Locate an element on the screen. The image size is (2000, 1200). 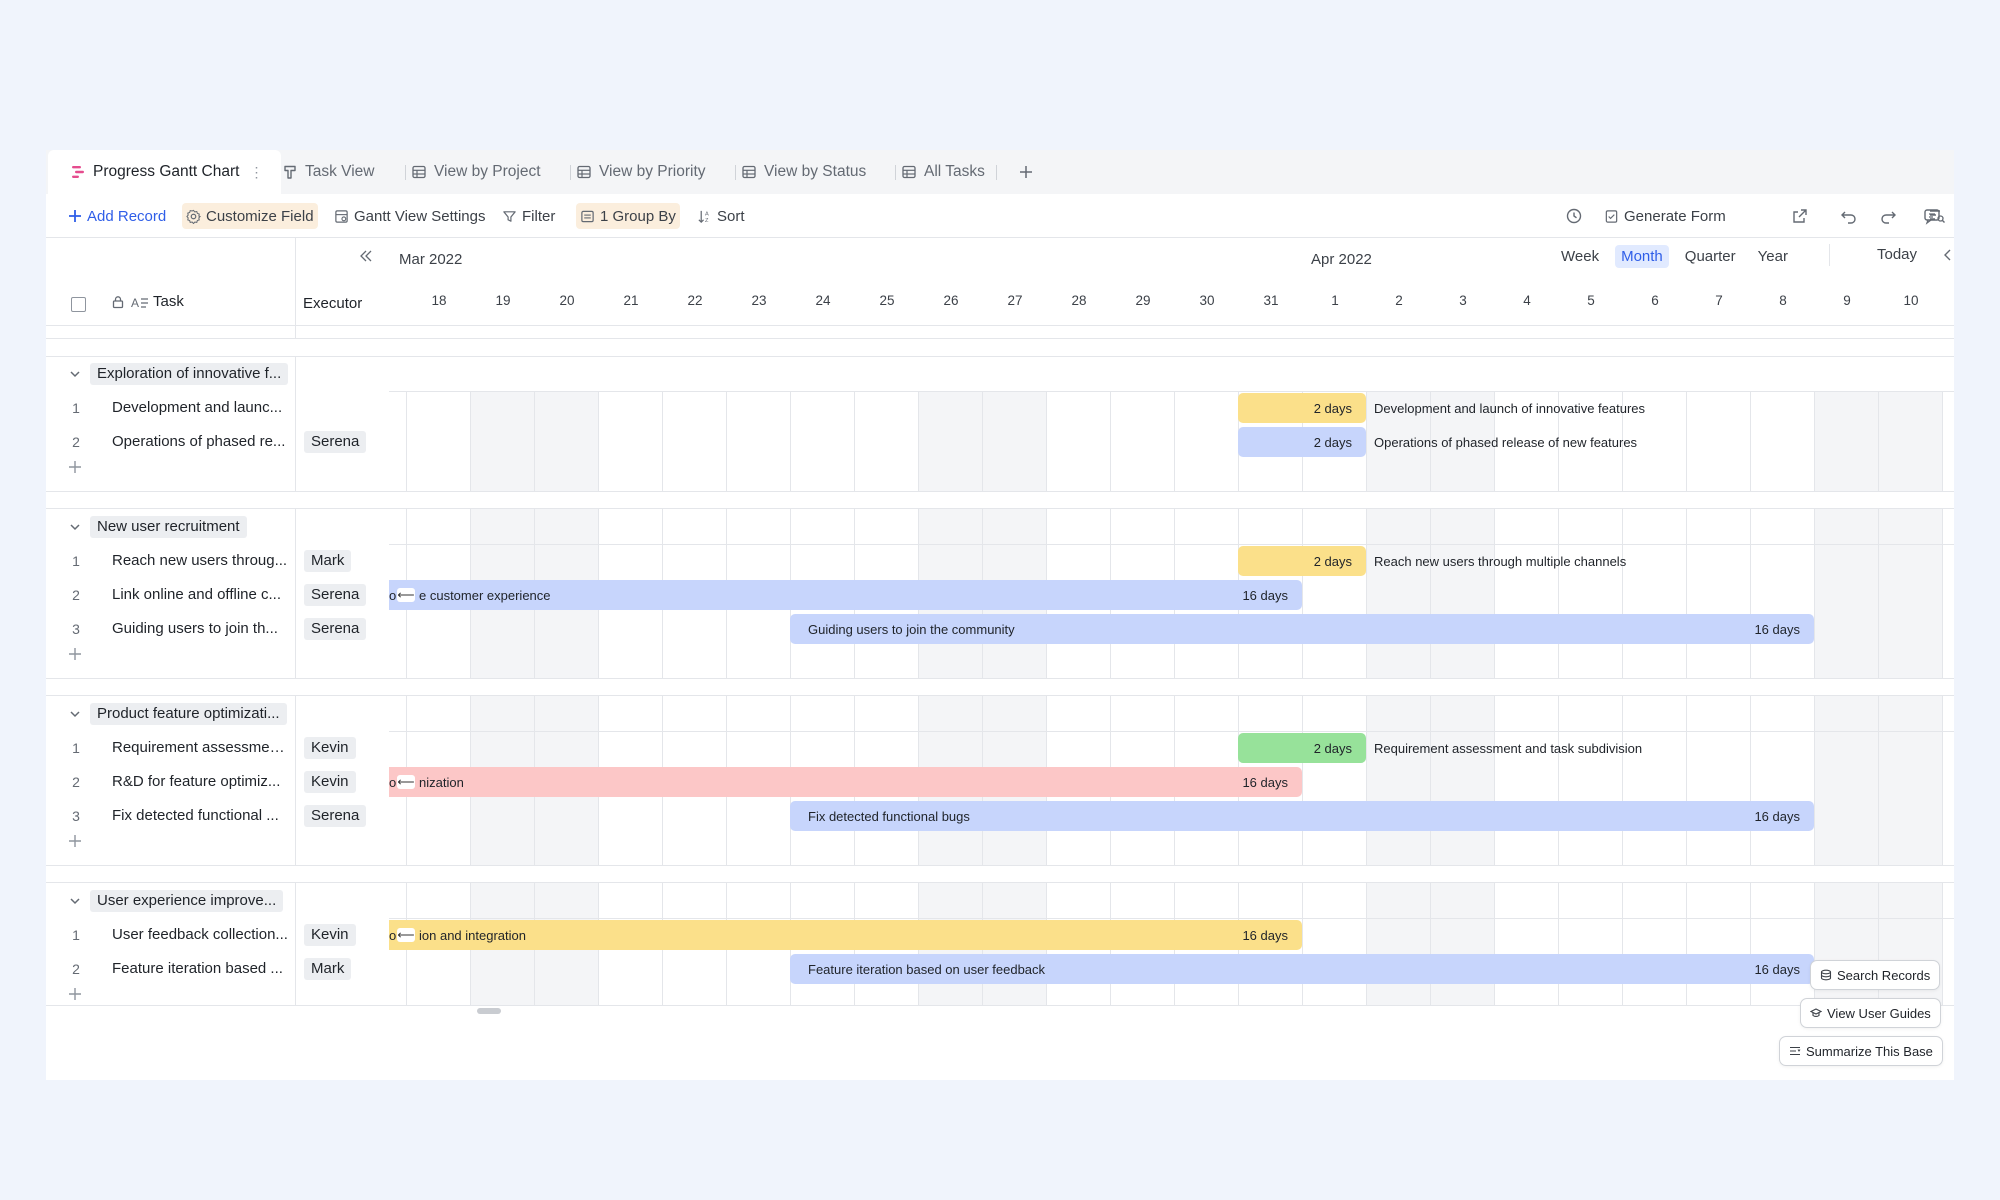
table-row: 2 R&D for feature optimiz... Kevin is located at coordinates (217, 782).